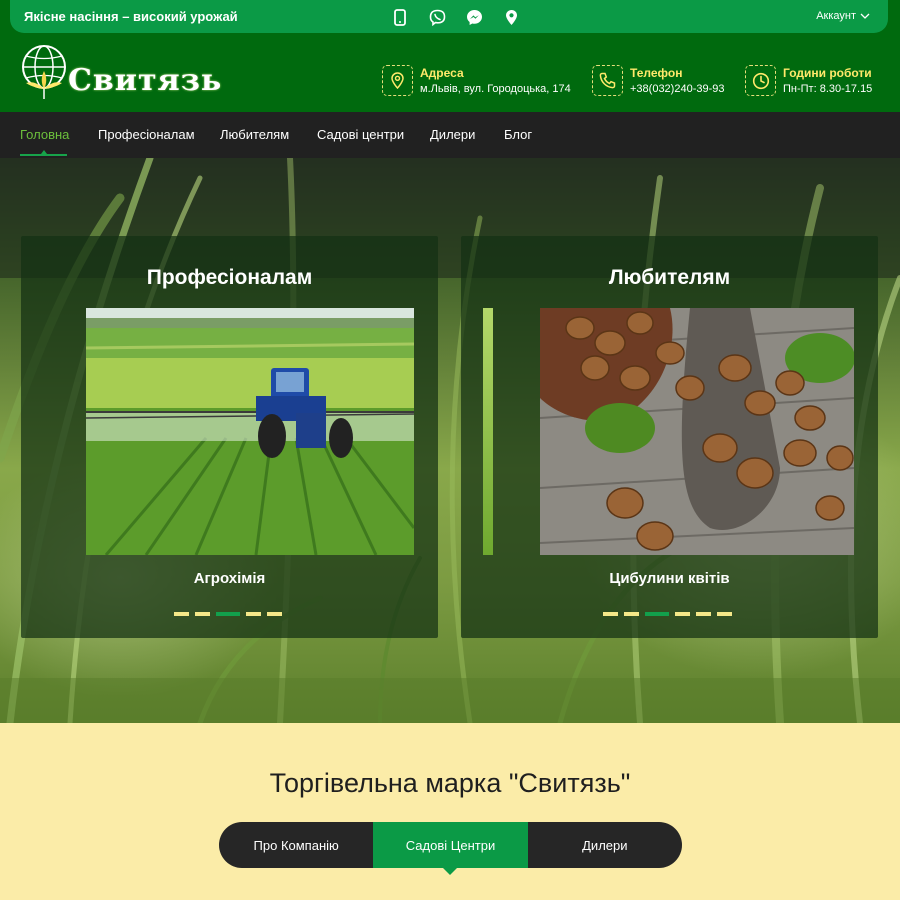 This screenshot has width=900, height=900. Describe the element at coordinates (455, 17) in the screenshot. I see `quick-contact-icons` at that location.